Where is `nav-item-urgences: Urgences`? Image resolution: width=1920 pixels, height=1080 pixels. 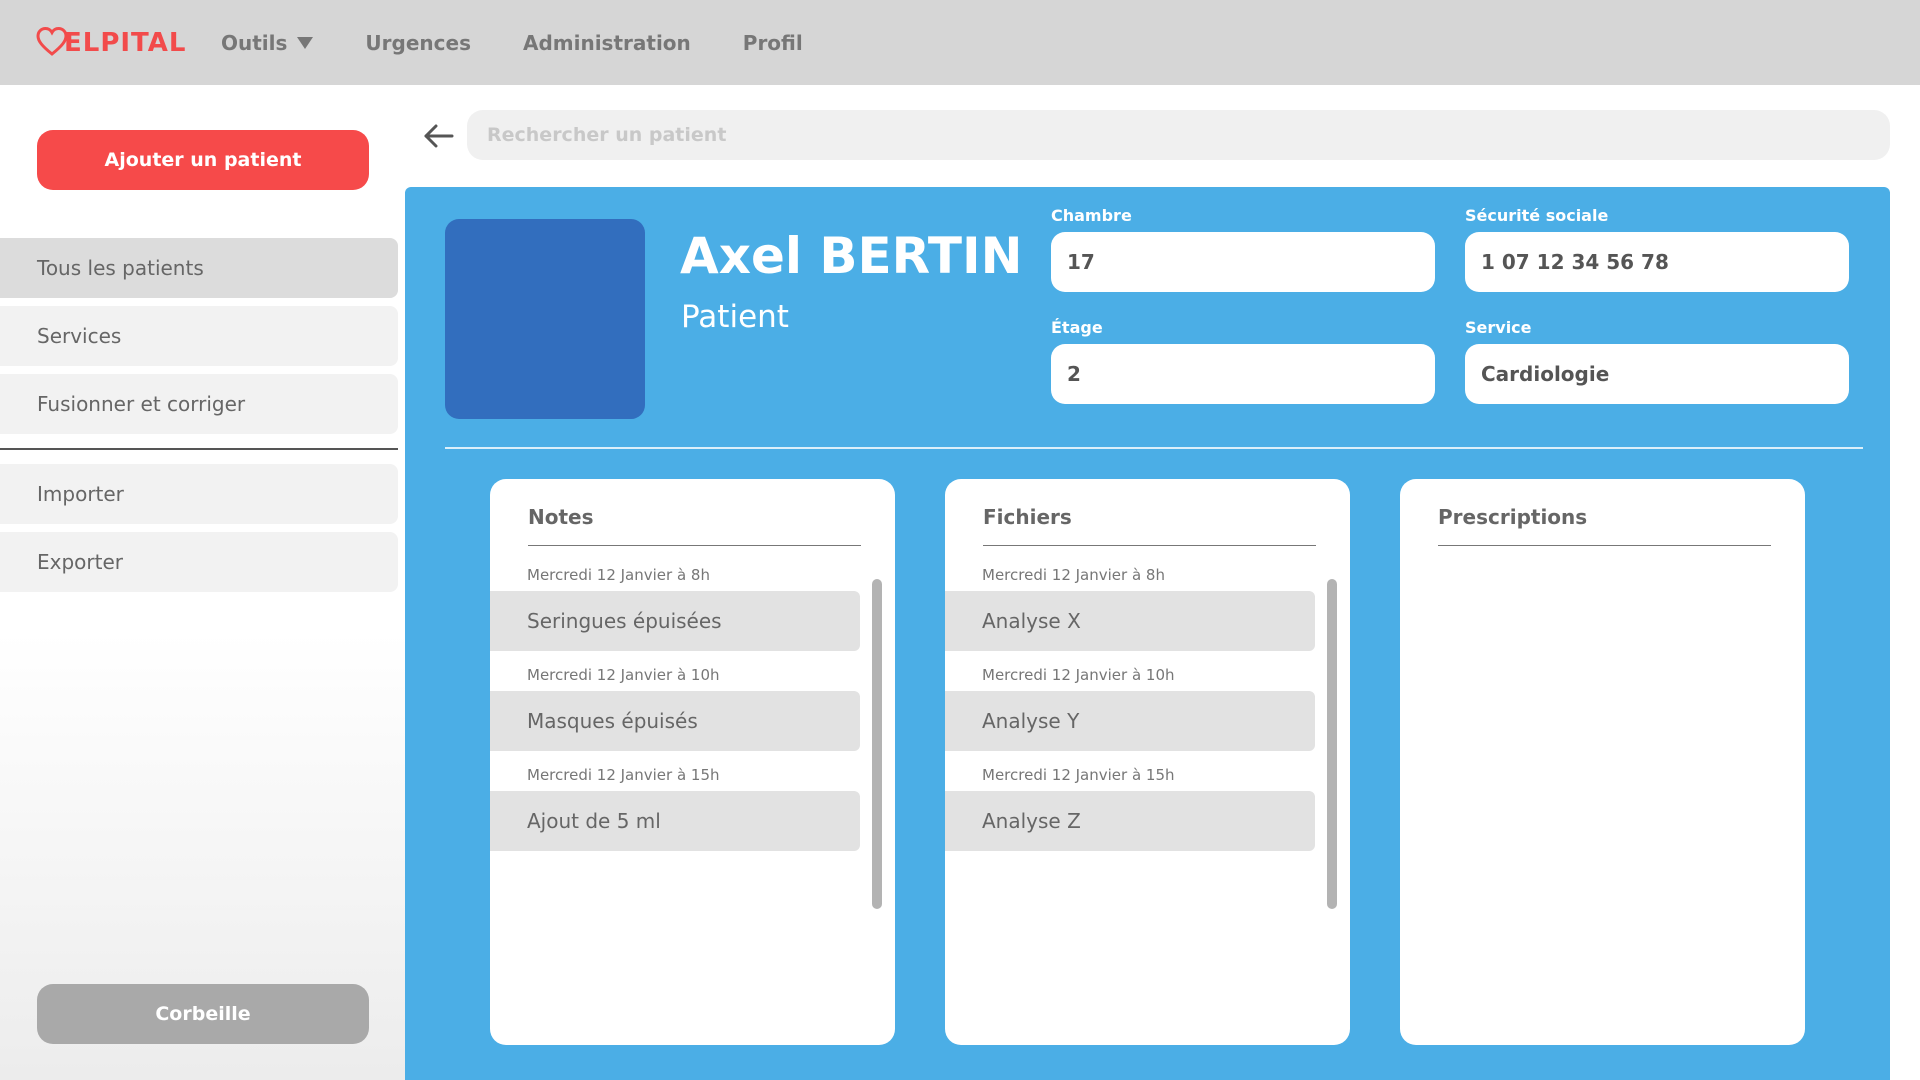 nav-item-urgences: Urgences is located at coordinates (418, 43).